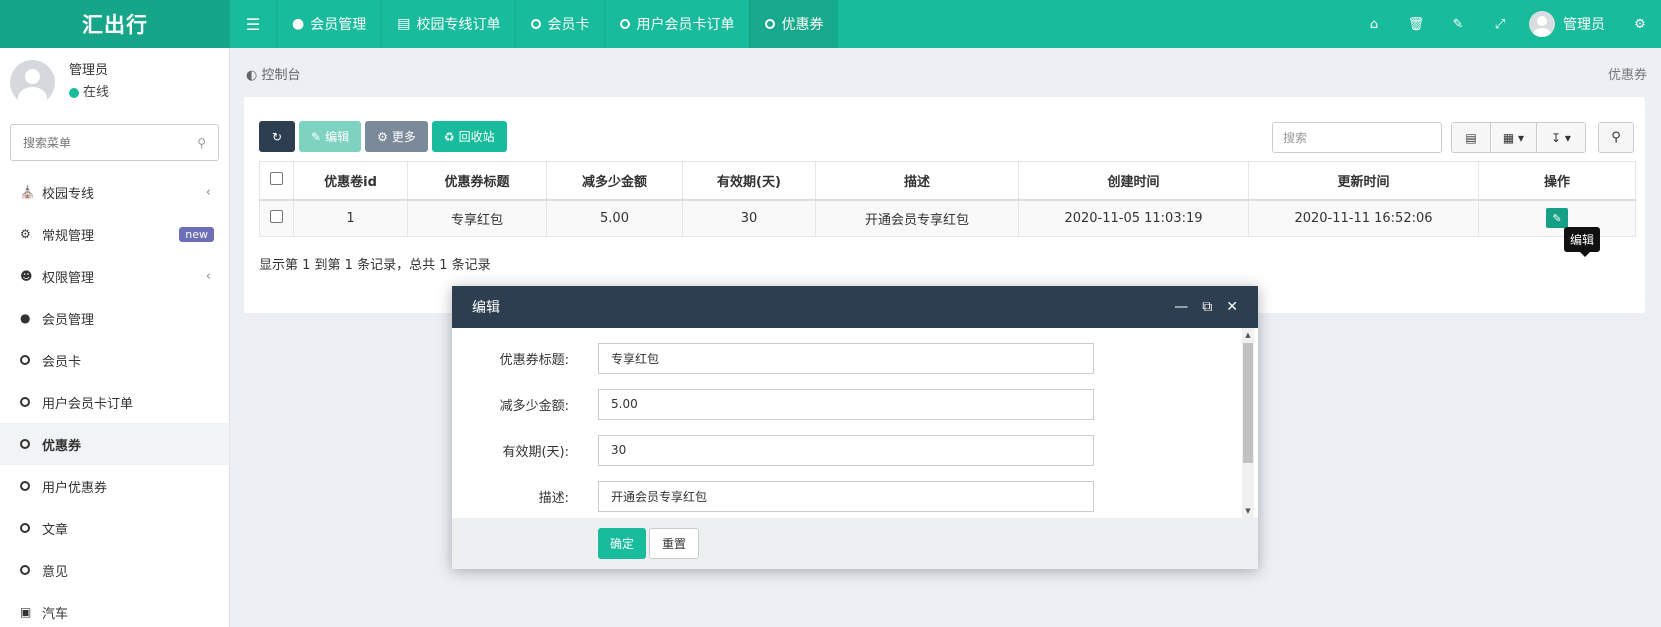 This screenshot has width=1661, height=627. What do you see at coordinates (114, 318) in the screenshot?
I see `sidebar-item-member: ● 会员管理` at bounding box center [114, 318].